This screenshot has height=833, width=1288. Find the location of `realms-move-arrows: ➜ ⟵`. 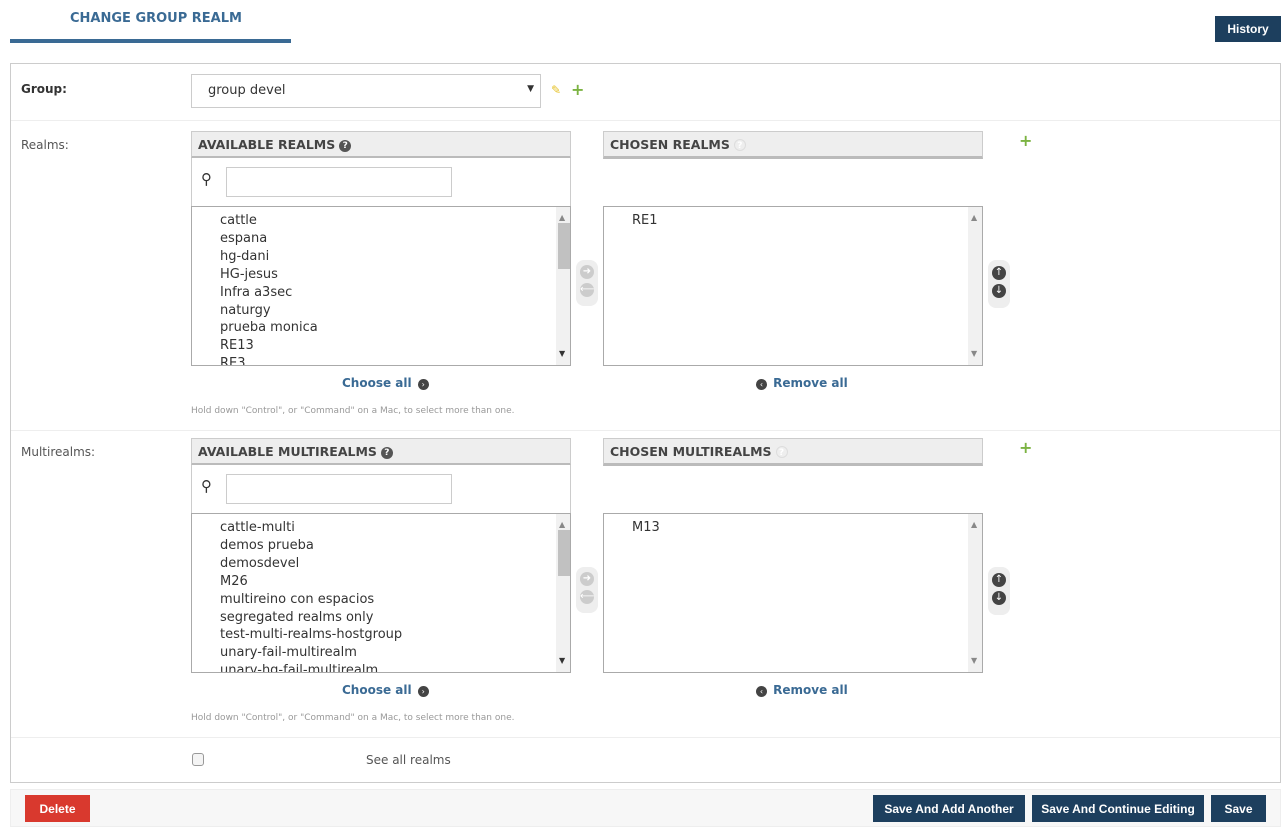

realms-move-arrows: ➜ ⟵ is located at coordinates (587, 283).